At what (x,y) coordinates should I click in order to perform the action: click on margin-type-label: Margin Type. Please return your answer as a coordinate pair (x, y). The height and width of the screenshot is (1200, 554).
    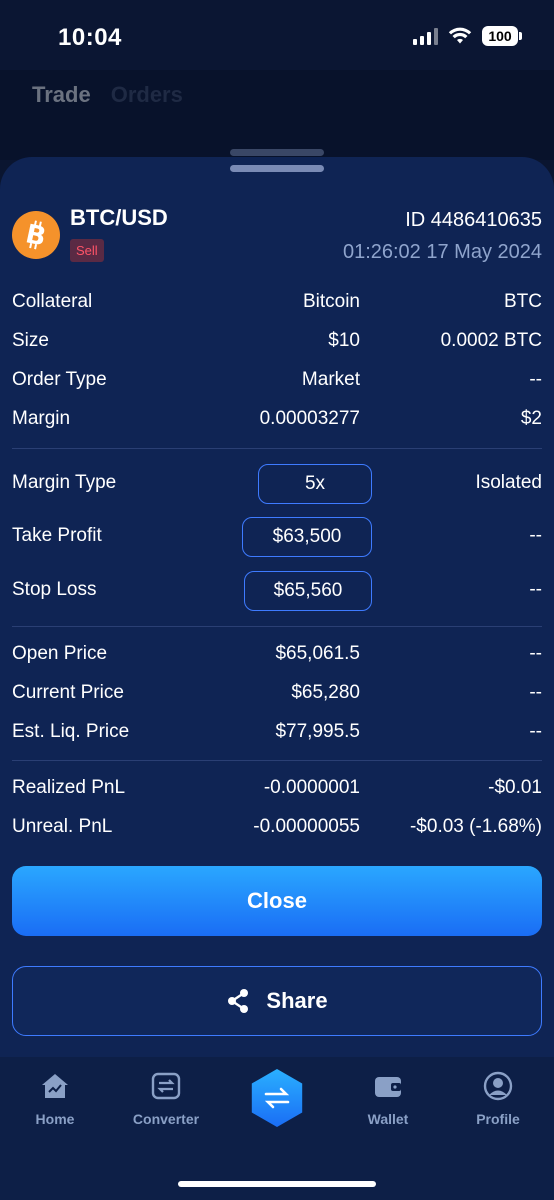
    Looking at the image, I should click on (64, 482).